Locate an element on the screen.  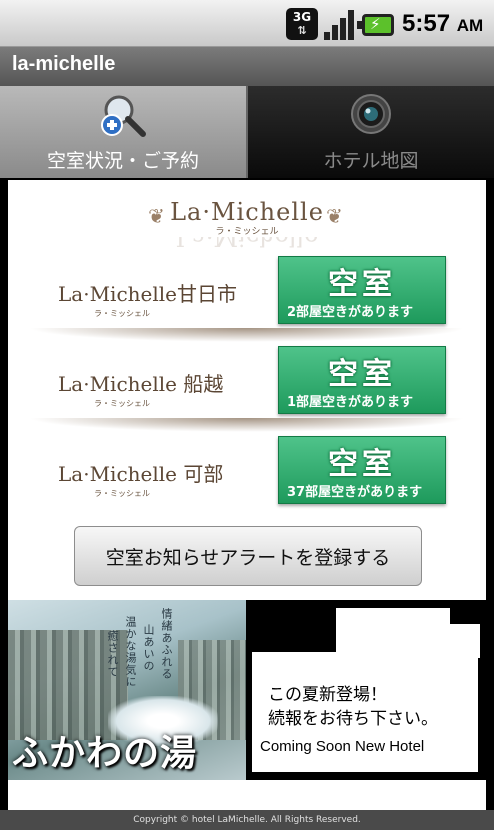
vacancy-rooms: 2部屋空きがあります is located at coordinates (350, 312).